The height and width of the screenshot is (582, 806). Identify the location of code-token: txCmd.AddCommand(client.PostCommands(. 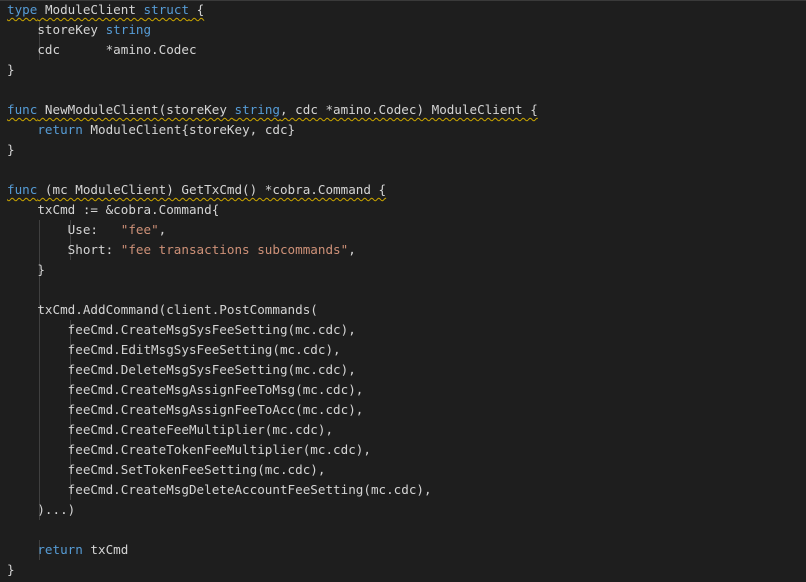
(162, 309).